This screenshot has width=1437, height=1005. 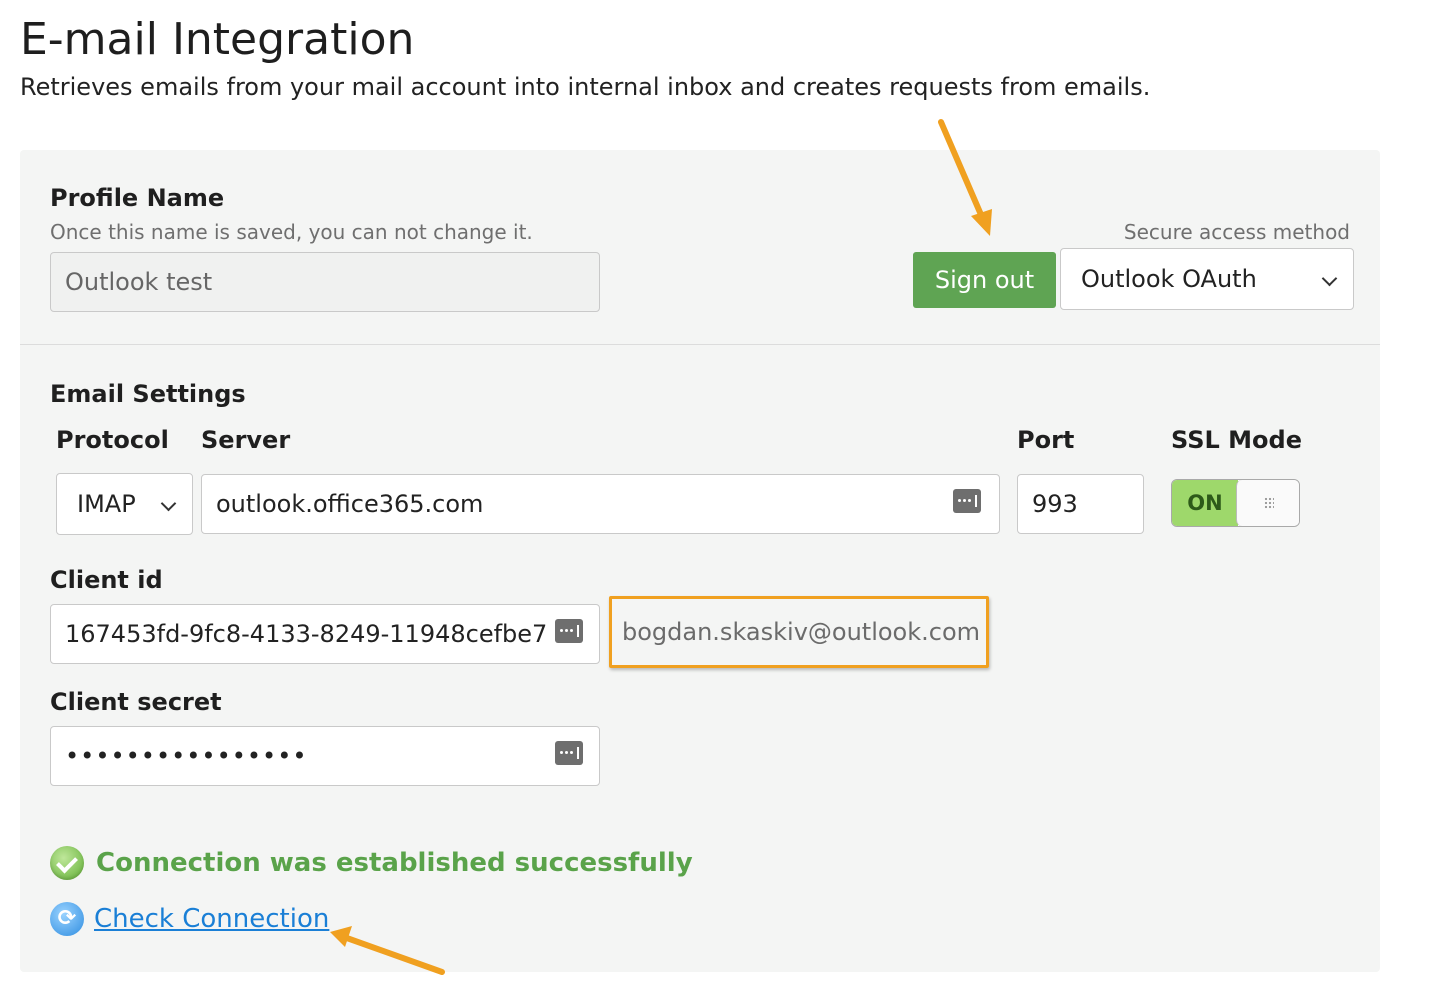 What do you see at coordinates (350, 504) in the screenshot?
I see `server-value: outlook.office365.com` at bounding box center [350, 504].